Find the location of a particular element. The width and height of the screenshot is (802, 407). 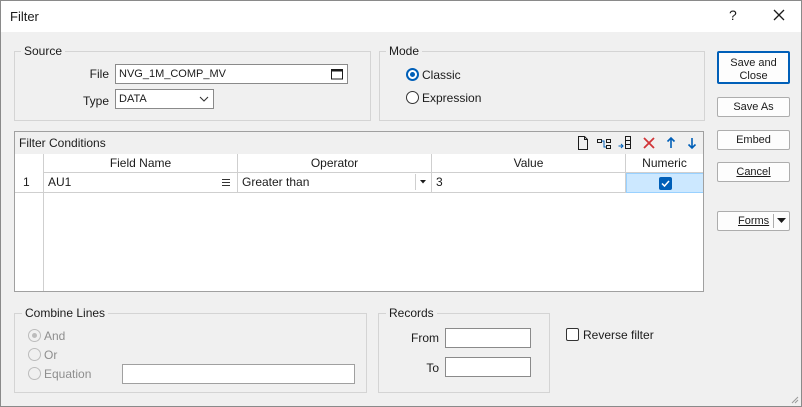

value-value: 3 is located at coordinates (439, 182).